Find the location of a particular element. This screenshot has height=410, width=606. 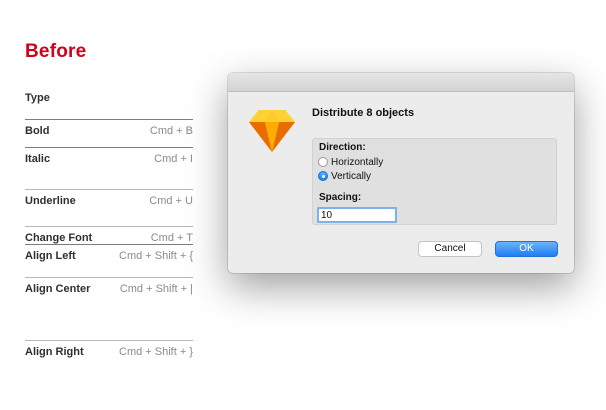

shortcut-name: Align Right is located at coordinates (54, 352).